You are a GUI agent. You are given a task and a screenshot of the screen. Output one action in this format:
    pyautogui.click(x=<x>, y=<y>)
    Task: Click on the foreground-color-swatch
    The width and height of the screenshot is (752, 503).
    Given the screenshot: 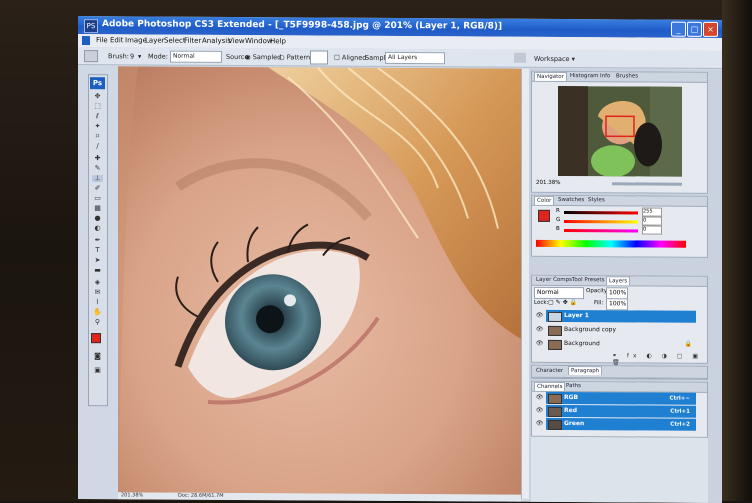 What is the action you would take?
    pyautogui.click(x=96, y=338)
    